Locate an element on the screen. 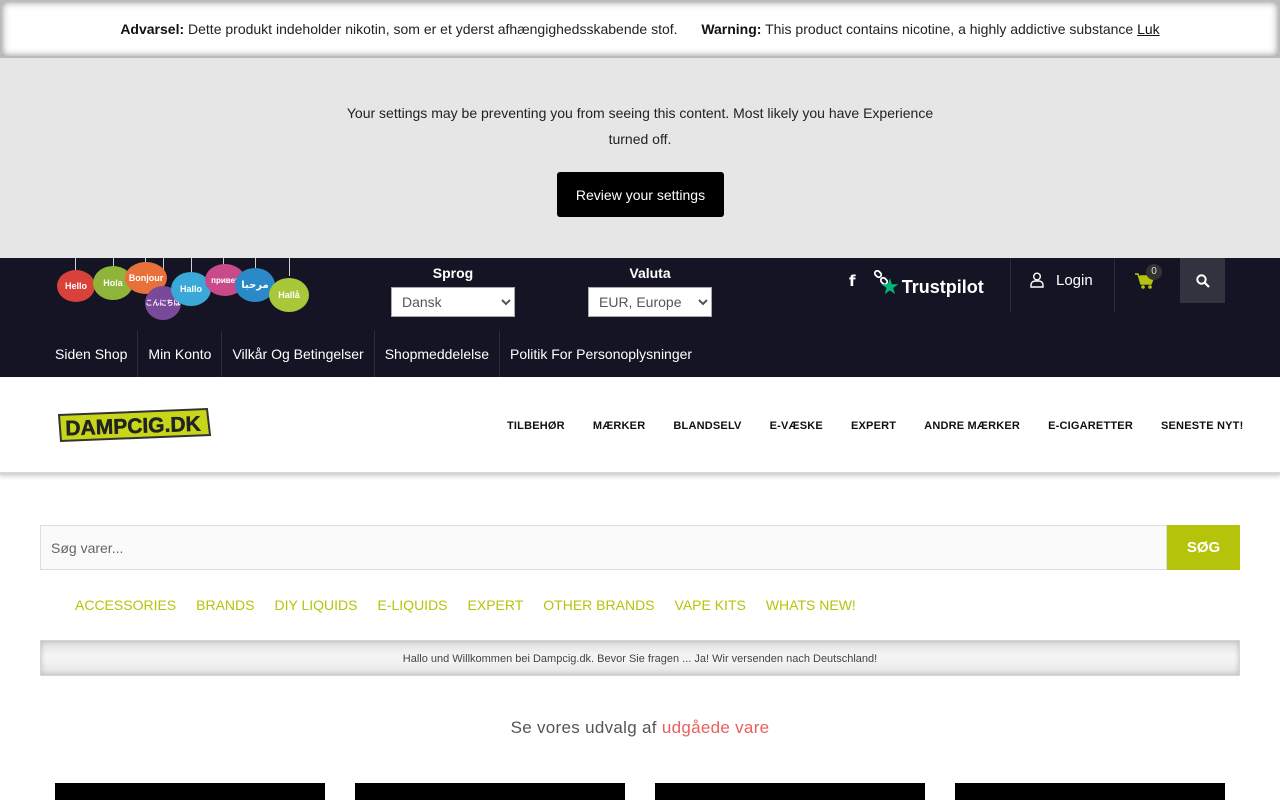 This screenshot has width=1280, height=800. warning-label-da: Advarsel: is located at coordinates (152, 29).